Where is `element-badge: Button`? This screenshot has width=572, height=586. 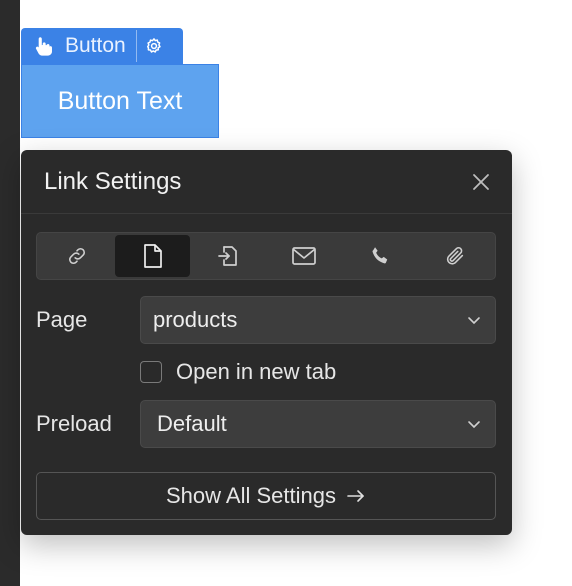 element-badge: Button is located at coordinates (102, 46).